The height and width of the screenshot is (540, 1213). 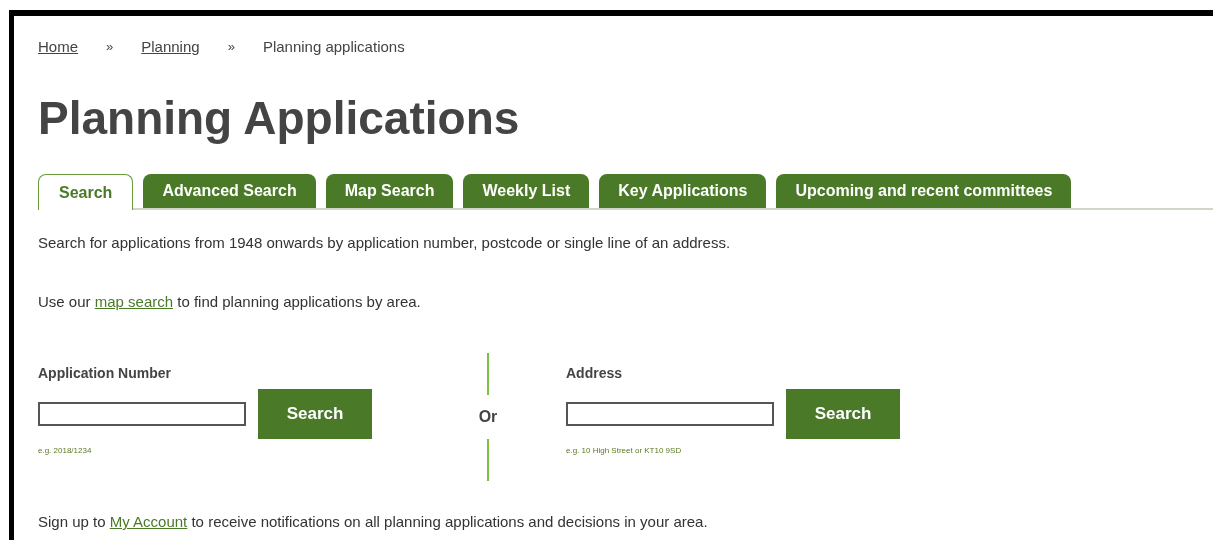 I want to click on breadcrumb-link: Home, so click(x=58, y=47).